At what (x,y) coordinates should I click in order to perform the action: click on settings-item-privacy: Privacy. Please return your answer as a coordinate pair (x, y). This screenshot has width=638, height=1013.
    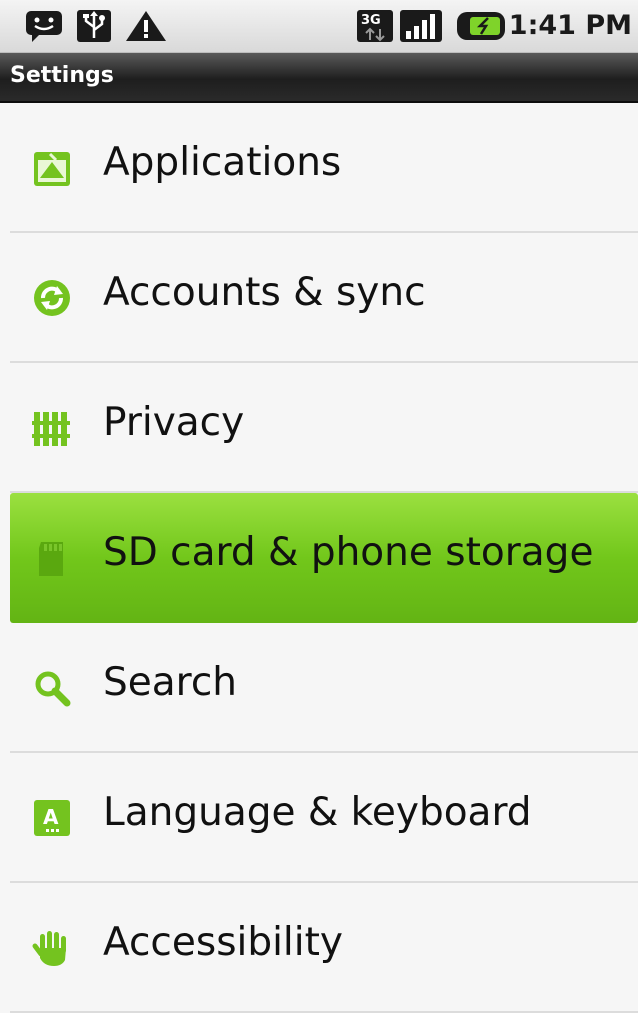
    Looking at the image, I should click on (324, 428).